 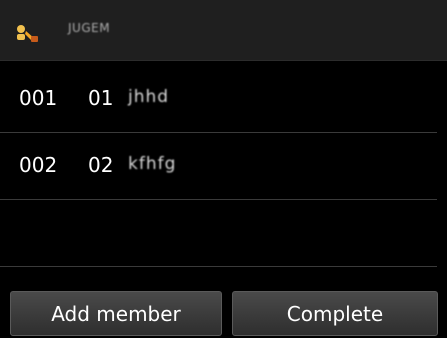 I want to click on group-dial-icon, so click(x=27, y=33).